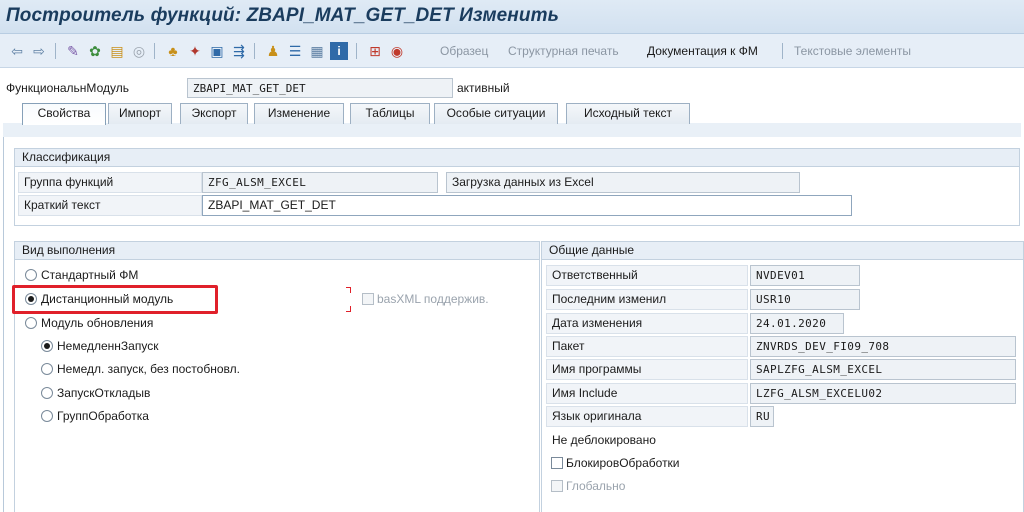  Describe the element at coordinates (47, 369) in the screenshot. I see `immediate-no-postupdate-radio` at that location.